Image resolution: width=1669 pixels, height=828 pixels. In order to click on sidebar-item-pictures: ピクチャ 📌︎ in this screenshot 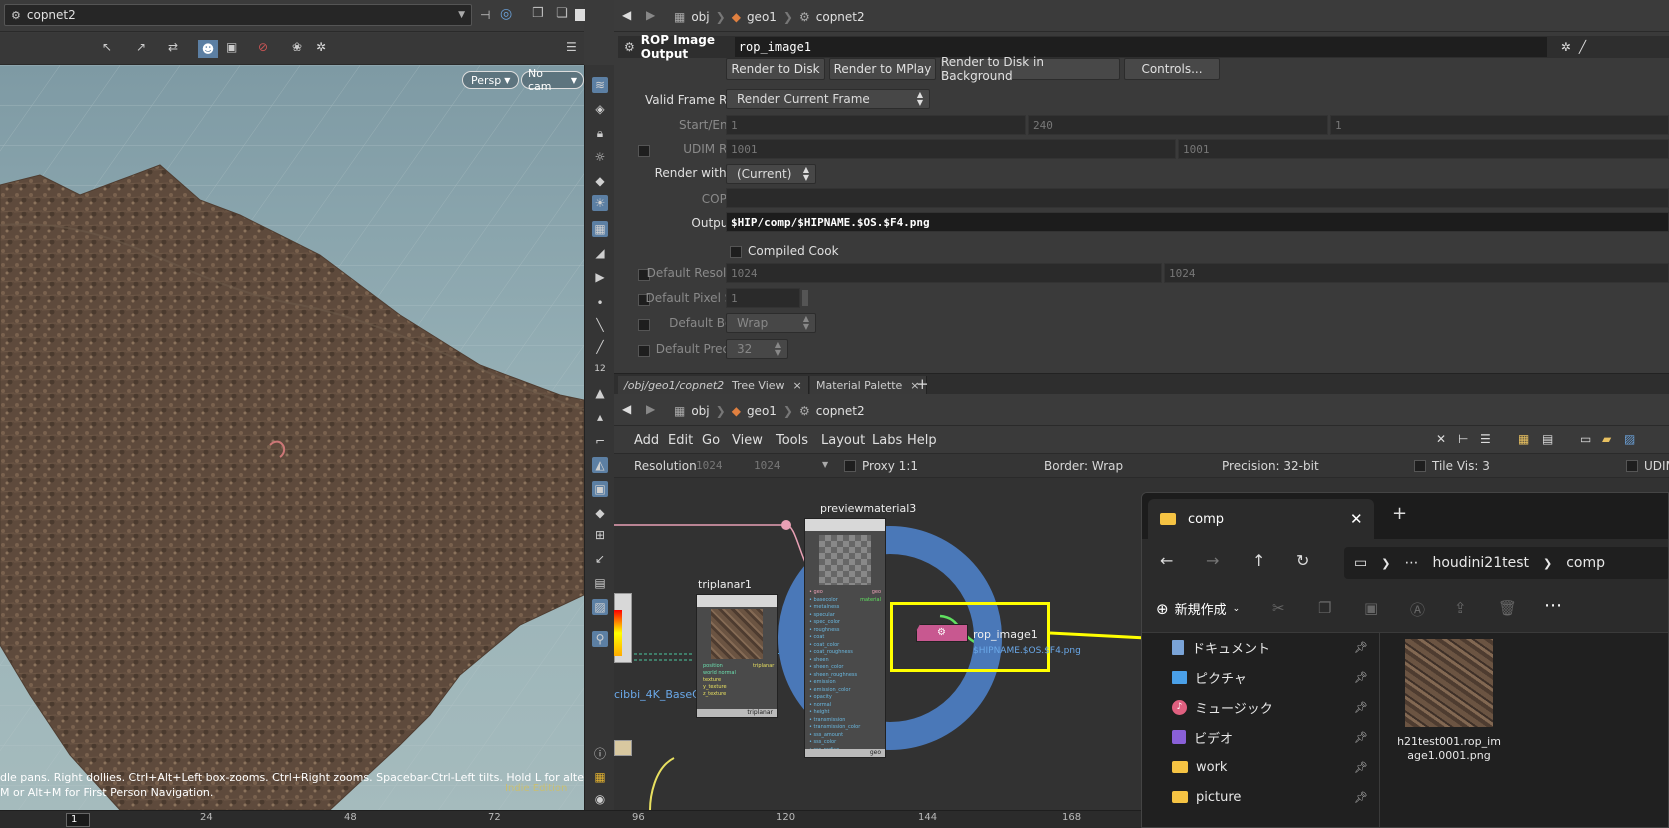, I will do `click(1270, 677)`.